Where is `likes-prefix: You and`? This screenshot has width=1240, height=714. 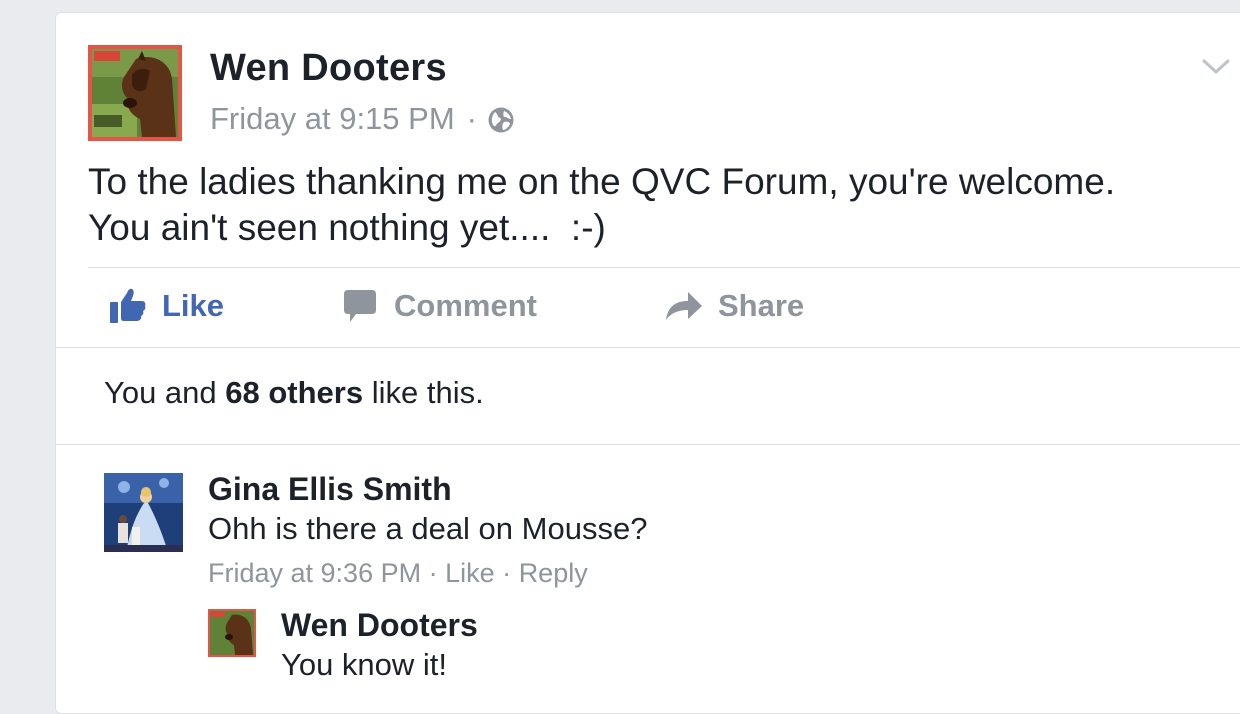
likes-prefix: You and is located at coordinates (165, 392).